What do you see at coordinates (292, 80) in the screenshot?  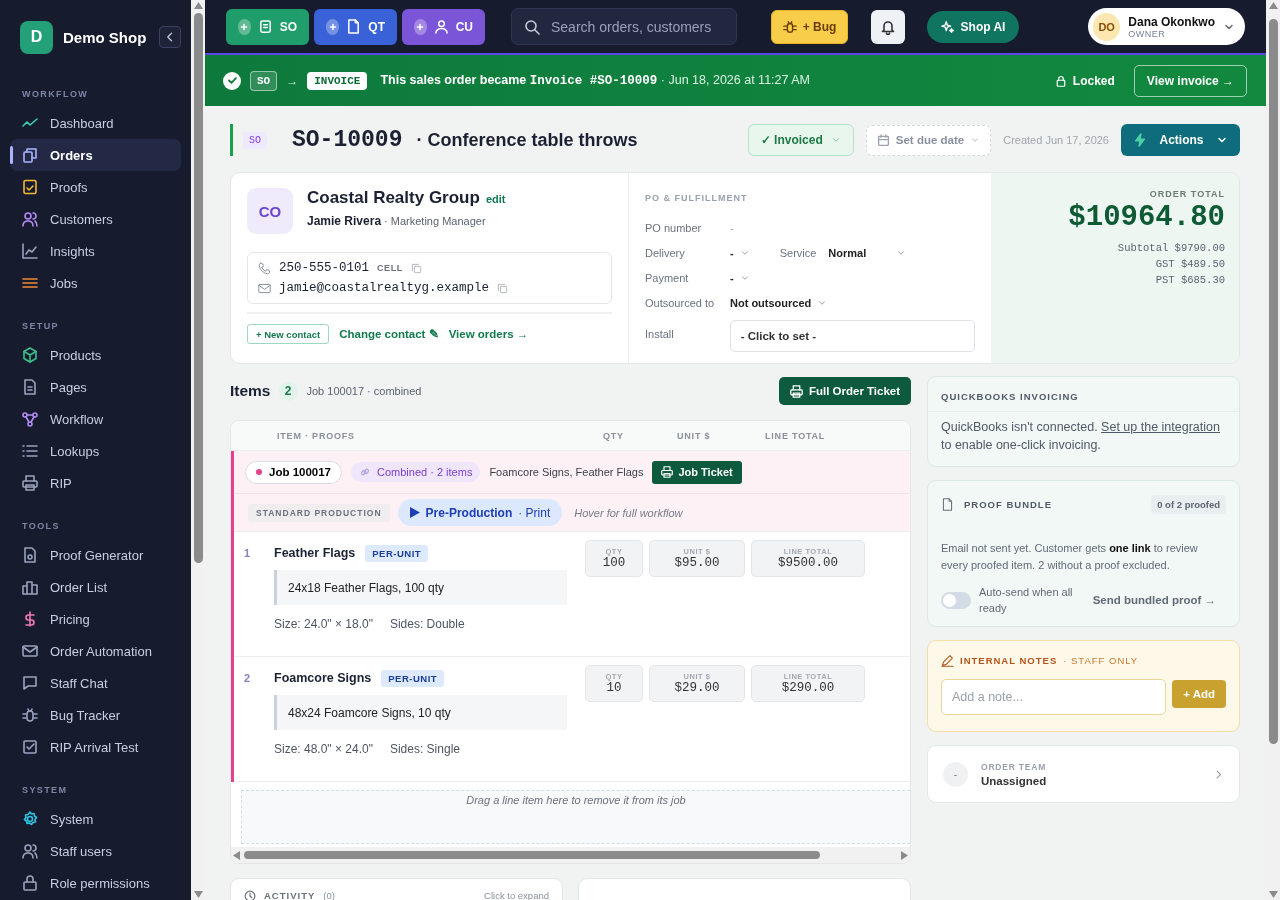 I see `arrow-icon: →` at bounding box center [292, 80].